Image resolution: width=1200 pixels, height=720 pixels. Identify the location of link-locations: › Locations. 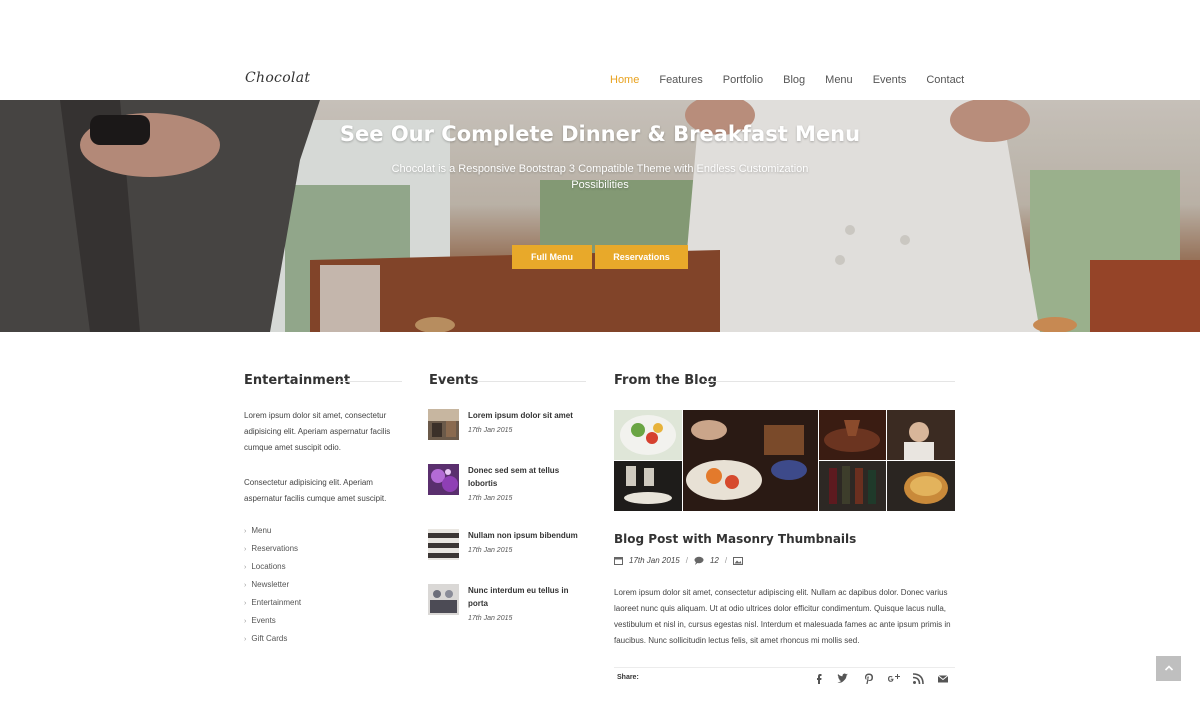
(272, 567).